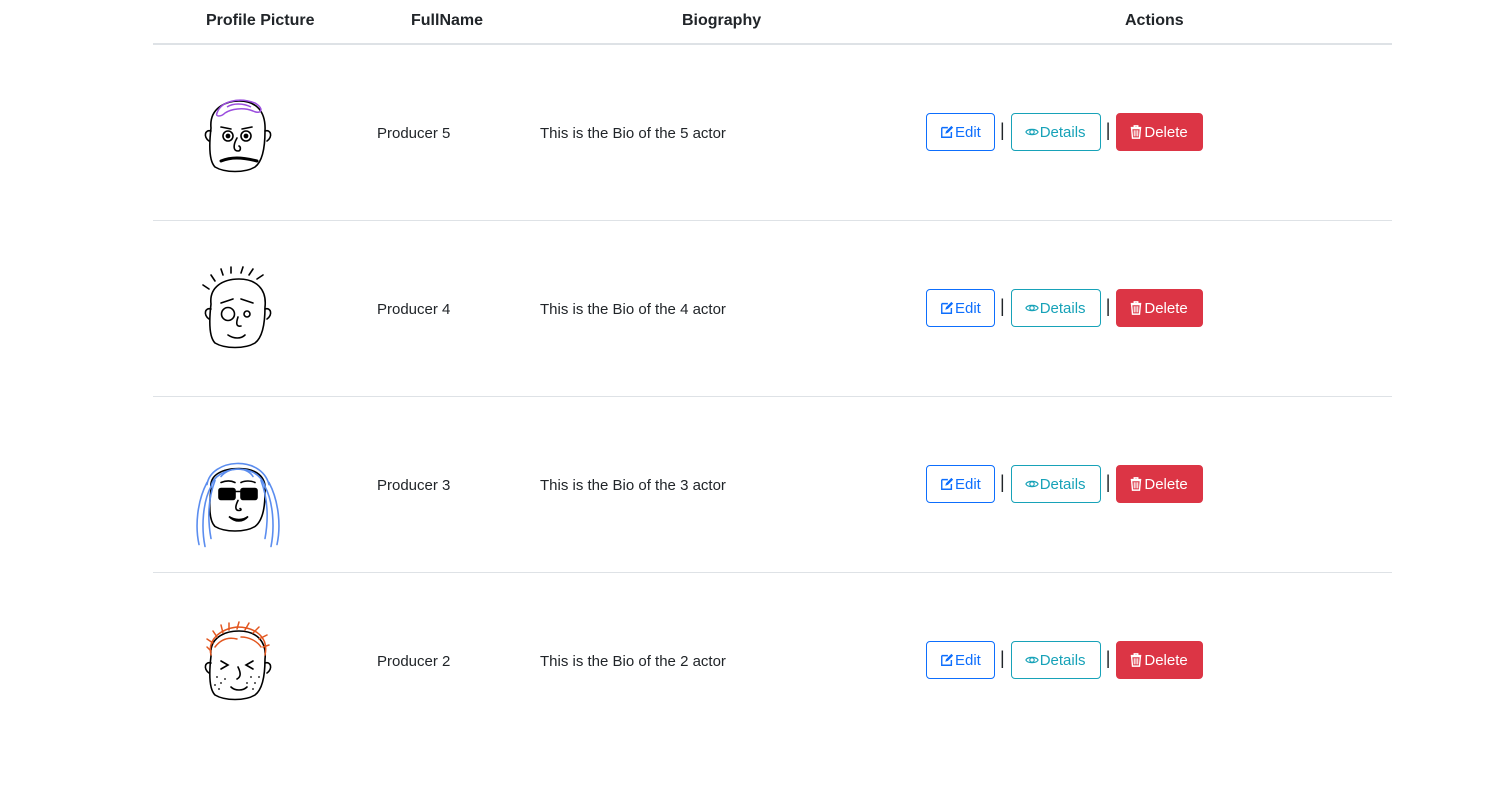  I want to click on biography-cell: This is the Bio of the 5 actor, so click(633, 133).